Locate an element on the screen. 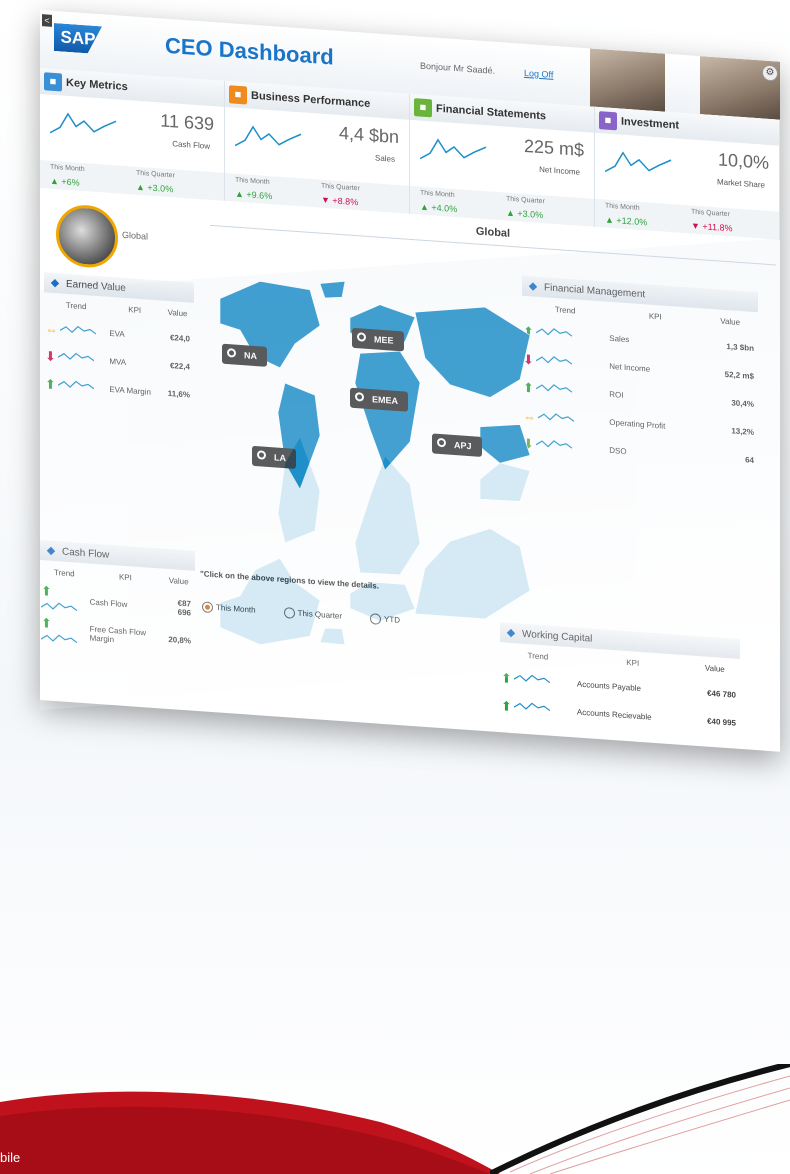 This screenshot has width=790, height=1174. kpi-subtitle: Cash Flow is located at coordinates (191, 145).